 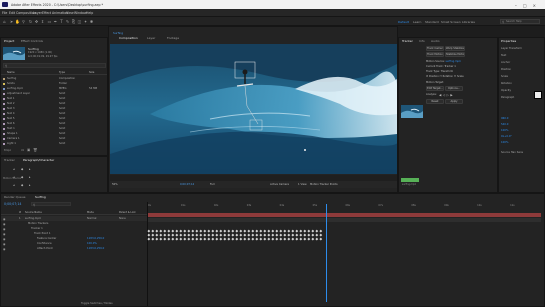 What do you see at coordinates (455, 54) in the screenshot?
I see `stabilize-motion-button: Stabilize Motion` at bounding box center [455, 54].